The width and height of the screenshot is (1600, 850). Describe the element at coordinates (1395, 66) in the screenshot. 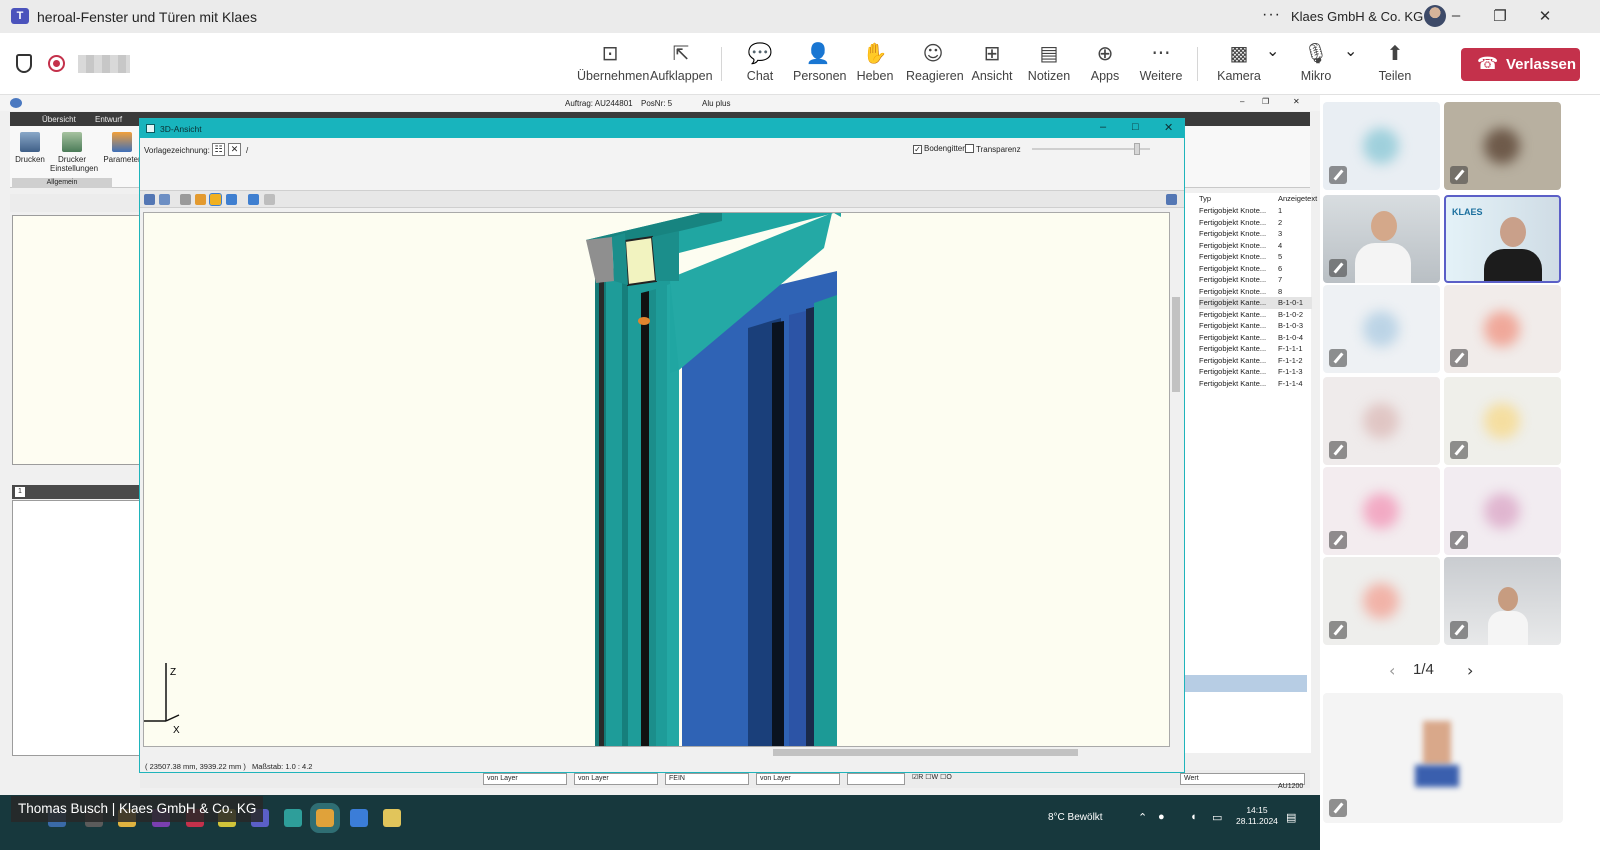

I see `share-button: ⬆ Teilen` at that location.